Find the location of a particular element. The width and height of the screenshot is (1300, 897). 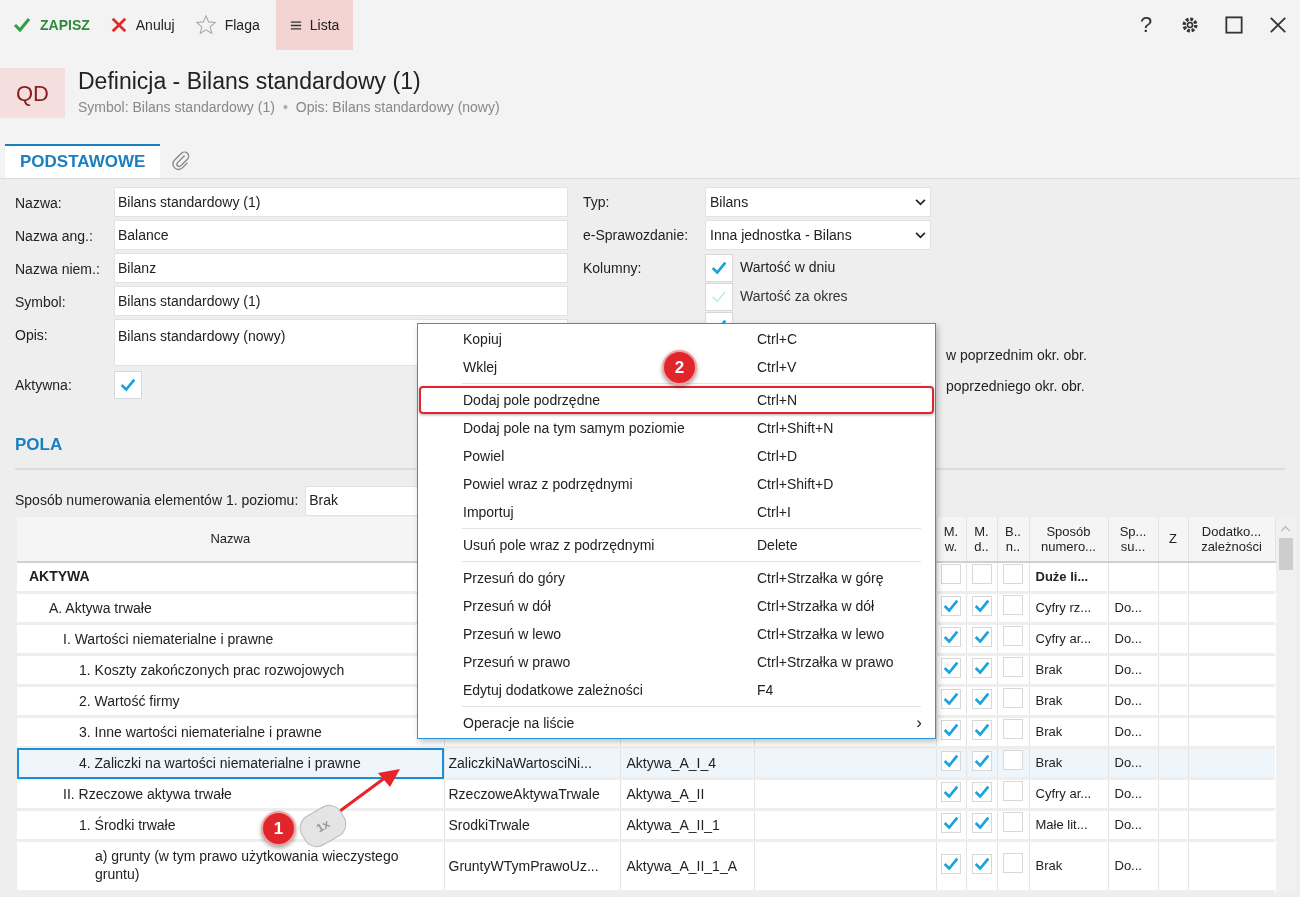

column-header: Z is located at coordinates (1173, 538).